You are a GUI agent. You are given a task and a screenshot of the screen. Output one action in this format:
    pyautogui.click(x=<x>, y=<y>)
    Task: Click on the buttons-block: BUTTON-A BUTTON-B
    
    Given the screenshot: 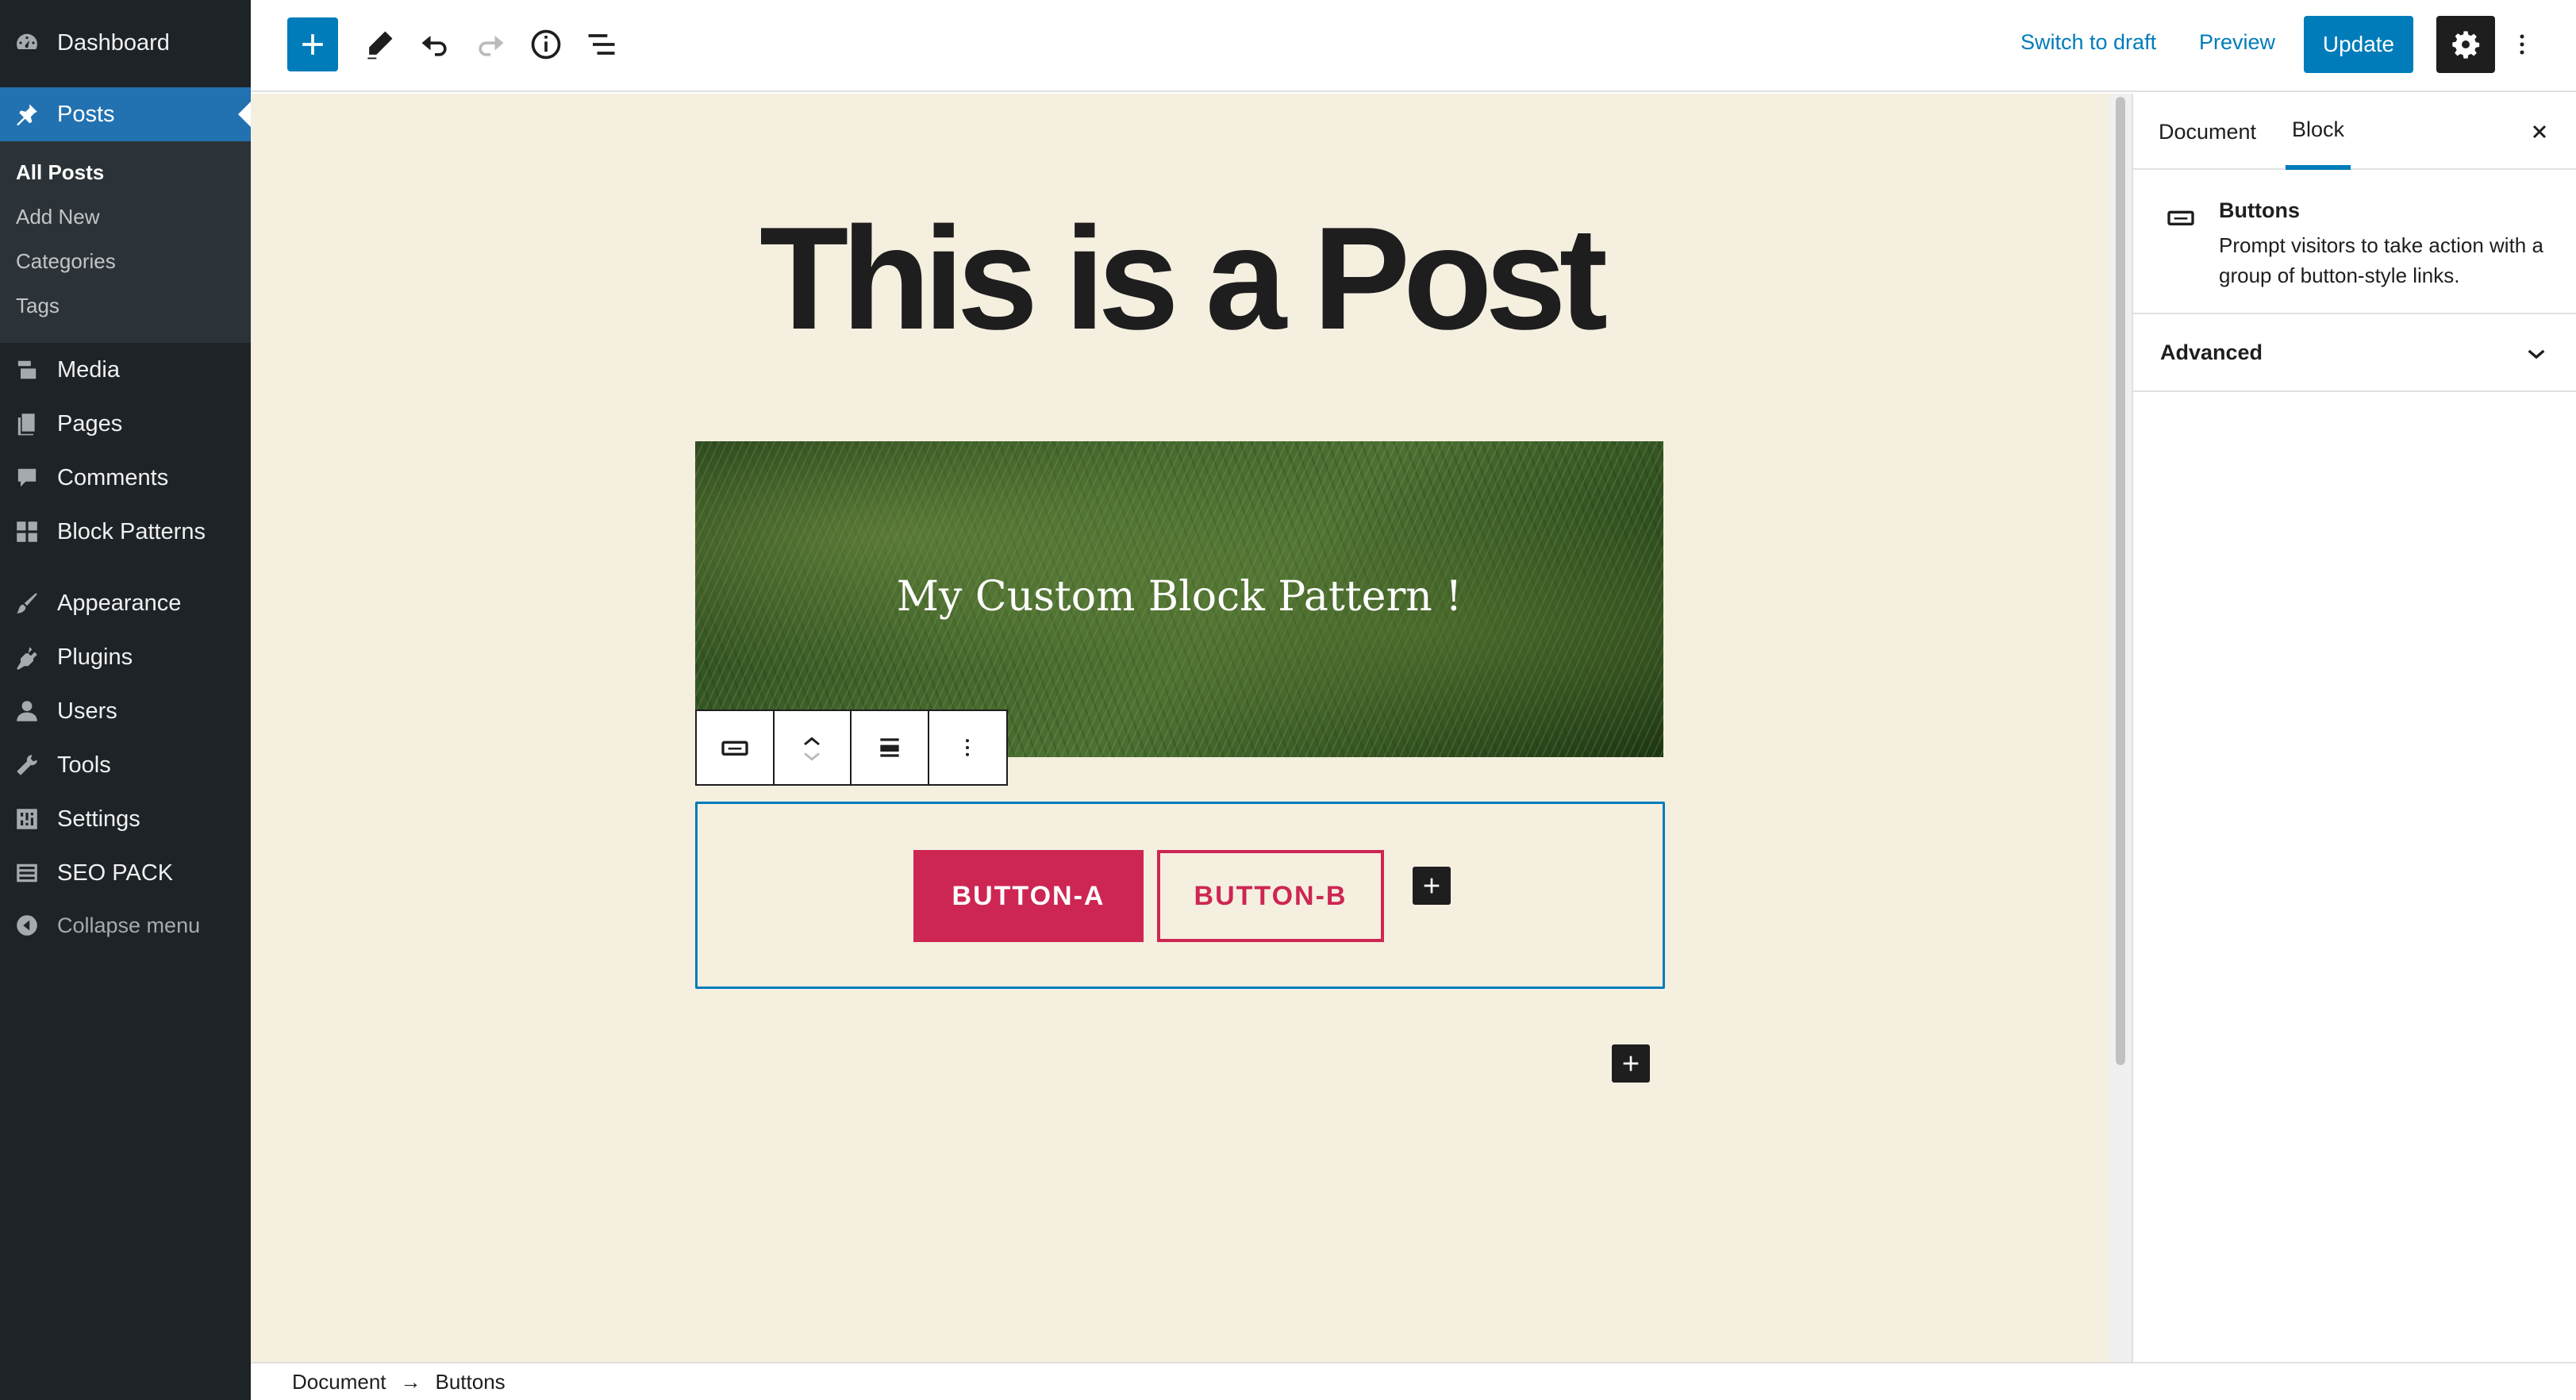 What is the action you would take?
    pyautogui.click(x=1180, y=895)
    